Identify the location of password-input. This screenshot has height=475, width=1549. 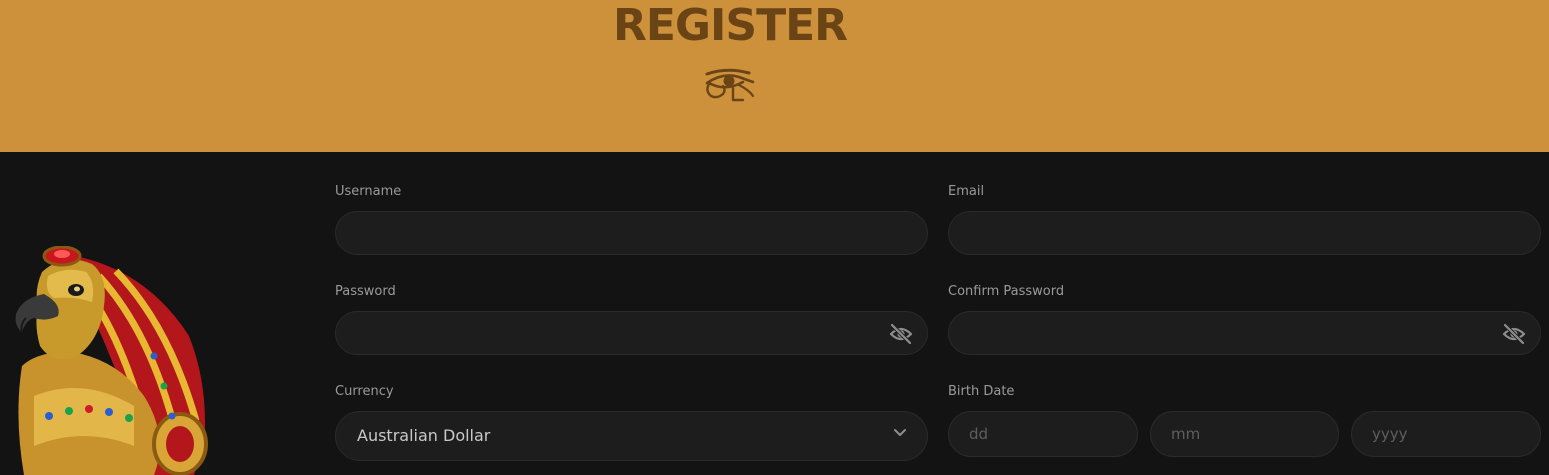
(616, 333).